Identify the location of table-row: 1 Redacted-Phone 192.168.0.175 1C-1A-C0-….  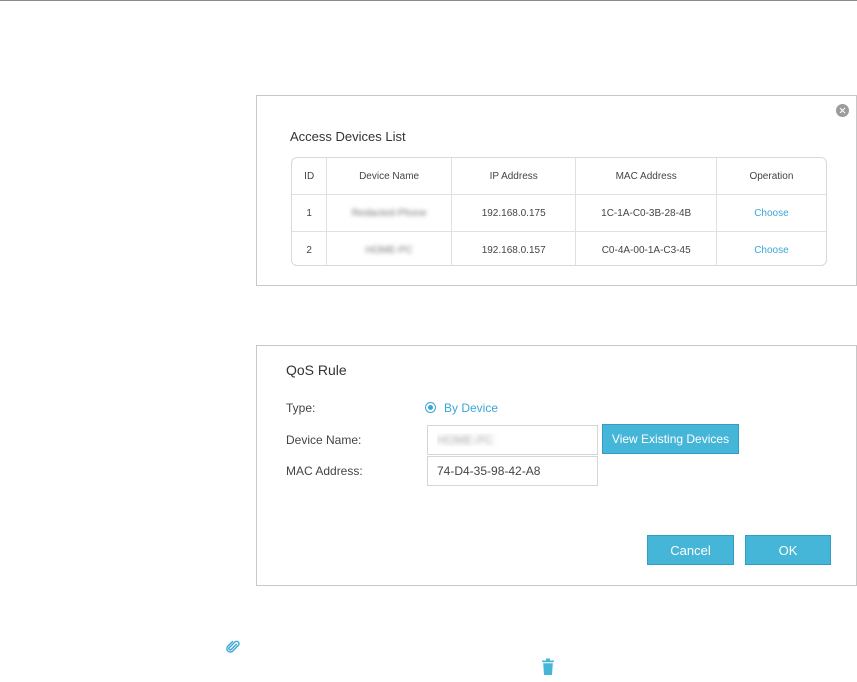
(559, 213).